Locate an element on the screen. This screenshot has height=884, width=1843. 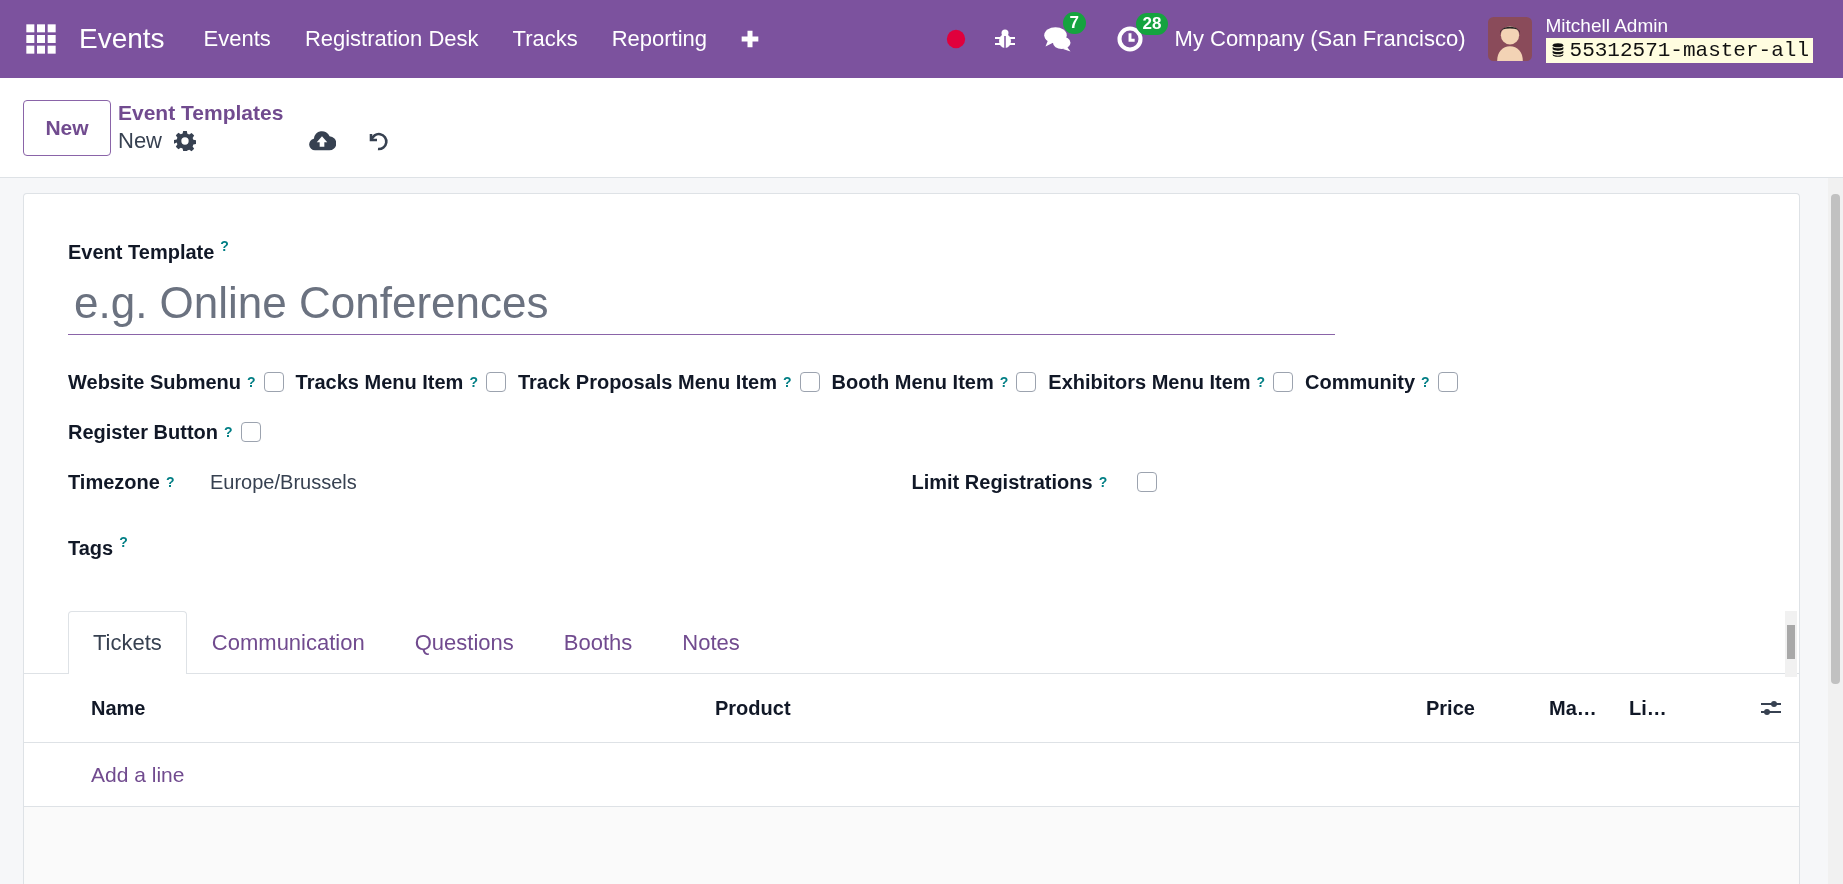
app-name: Events is located at coordinates (122, 39).